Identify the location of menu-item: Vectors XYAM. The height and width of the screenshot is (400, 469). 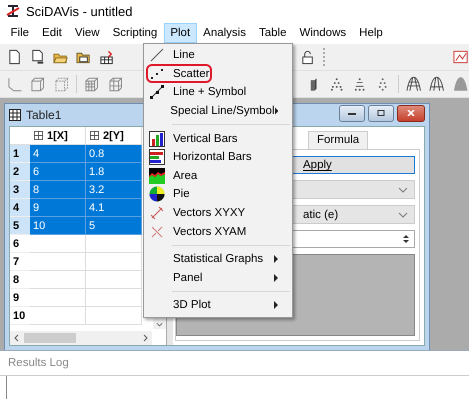
(218, 231).